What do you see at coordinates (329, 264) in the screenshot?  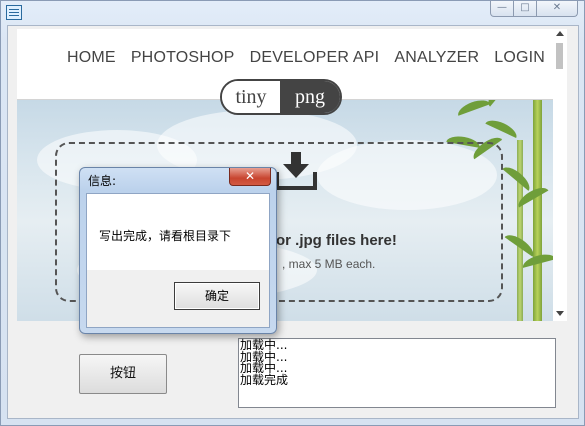 I see `dropzone-subtitle: , max 5 MB each.` at bounding box center [329, 264].